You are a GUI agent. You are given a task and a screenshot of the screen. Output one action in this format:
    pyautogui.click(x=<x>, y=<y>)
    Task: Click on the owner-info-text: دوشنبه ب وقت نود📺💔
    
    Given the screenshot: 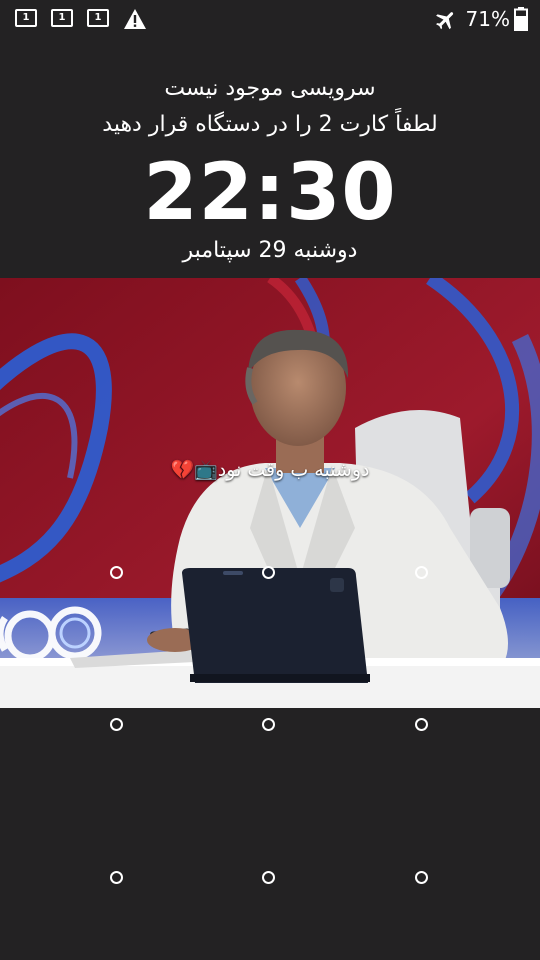 What is the action you would take?
    pyautogui.click(x=270, y=470)
    